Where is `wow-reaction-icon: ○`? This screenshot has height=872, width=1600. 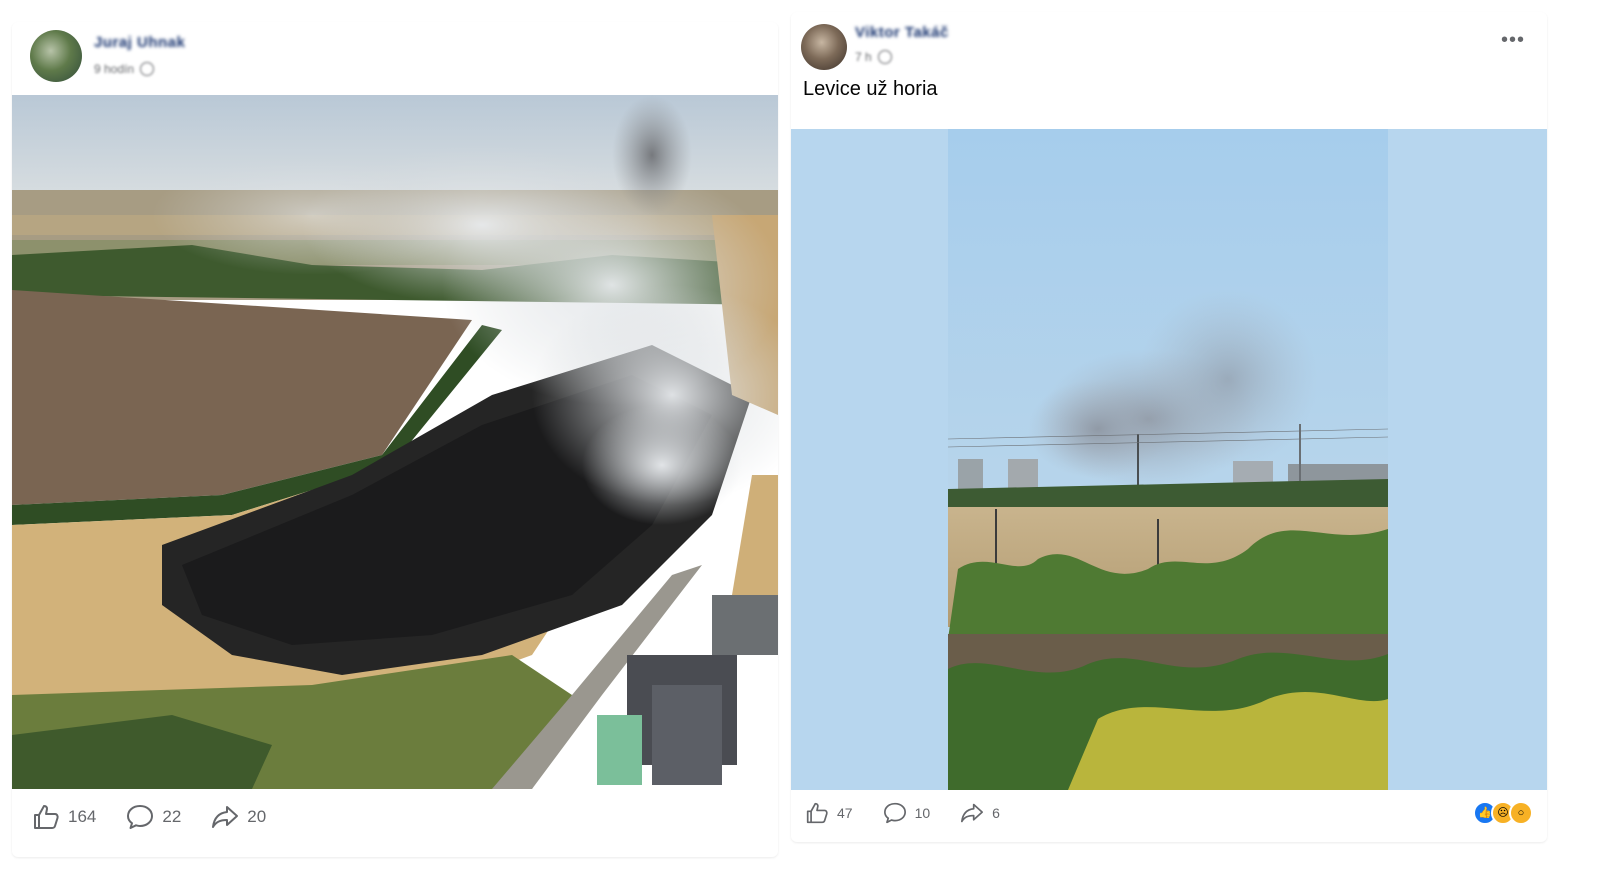
wow-reaction-icon: ○ is located at coordinates (1521, 813).